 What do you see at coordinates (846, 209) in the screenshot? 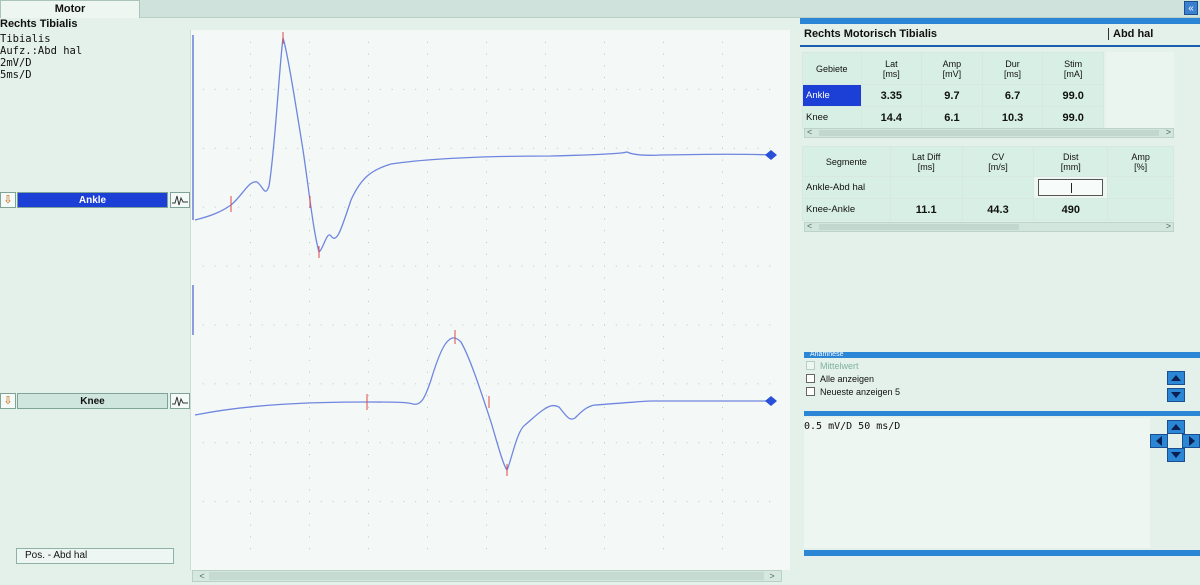
I see `segment-label: Knee-Ankle` at bounding box center [846, 209].